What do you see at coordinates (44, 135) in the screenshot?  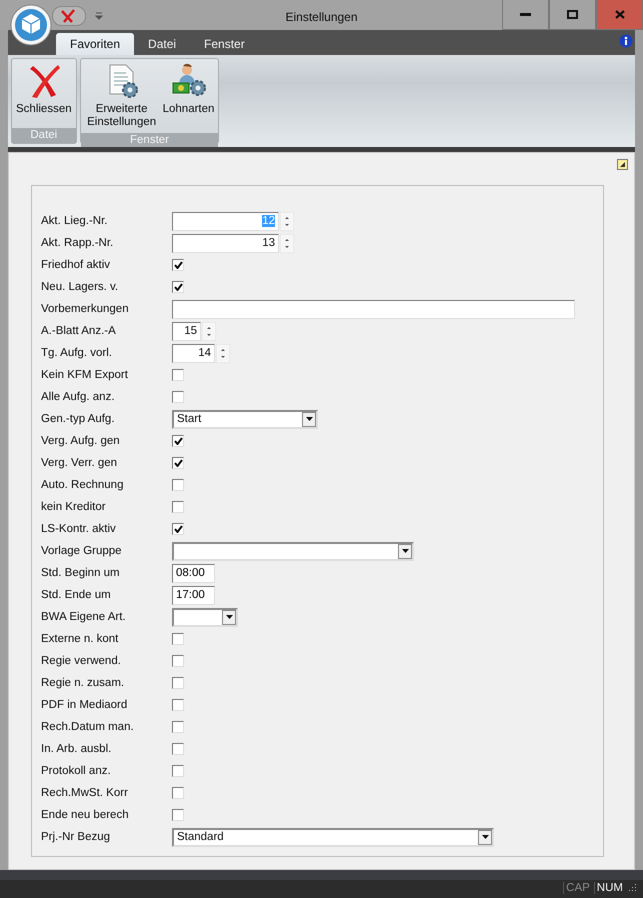 I see `group-label: Datei` at bounding box center [44, 135].